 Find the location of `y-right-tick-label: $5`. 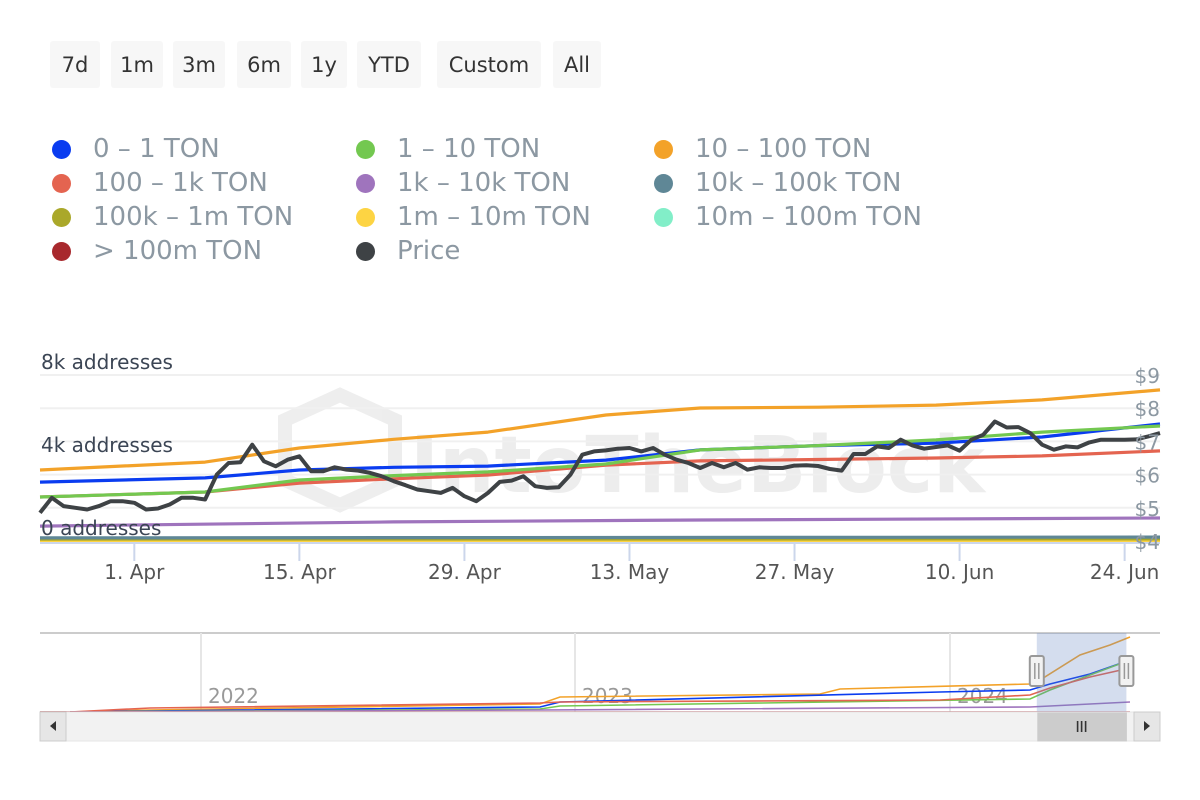

y-right-tick-label: $5 is located at coordinates (1147, 509).